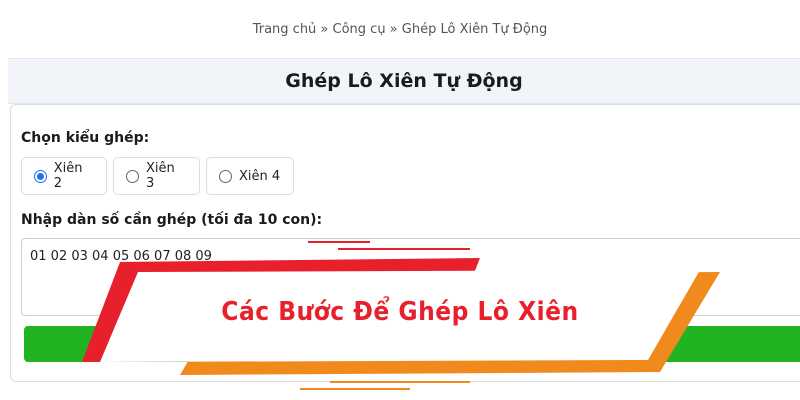 The width and height of the screenshot is (800, 400). What do you see at coordinates (172, 220) in the screenshot?
I see `input-label: Nhập dàn số cần ghép (tối đa 10 con):` at bounding box center [172, 220].